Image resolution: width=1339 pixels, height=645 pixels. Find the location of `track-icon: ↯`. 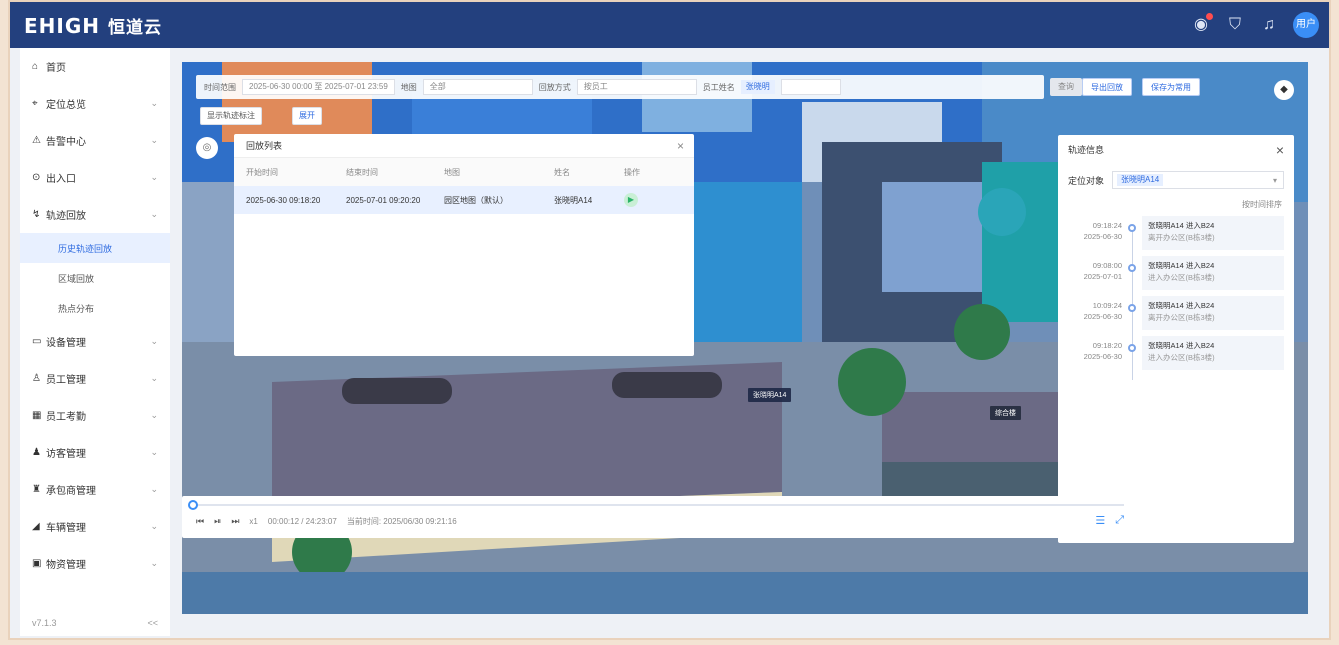

track-icon: ↯ is located at coordinates (36, 214).